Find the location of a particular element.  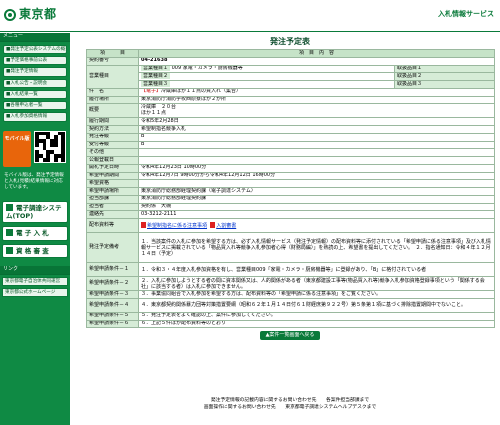

summary-label: 概要 is located at coordinates (112, 111).